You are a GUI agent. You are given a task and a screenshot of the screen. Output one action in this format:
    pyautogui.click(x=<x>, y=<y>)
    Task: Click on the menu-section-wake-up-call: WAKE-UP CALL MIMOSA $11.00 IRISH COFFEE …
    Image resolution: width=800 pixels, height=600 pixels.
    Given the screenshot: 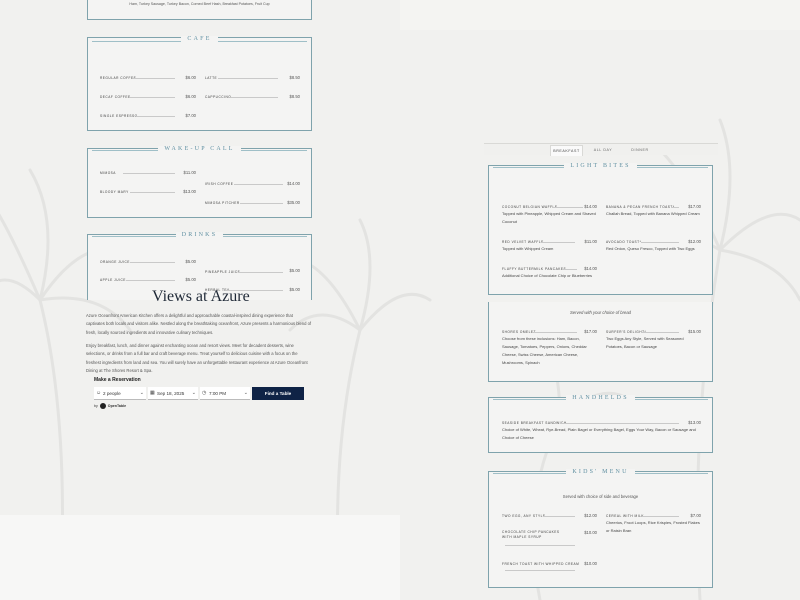 What is the action you would take?
    pyautogui.click(x=199, y=182)
    